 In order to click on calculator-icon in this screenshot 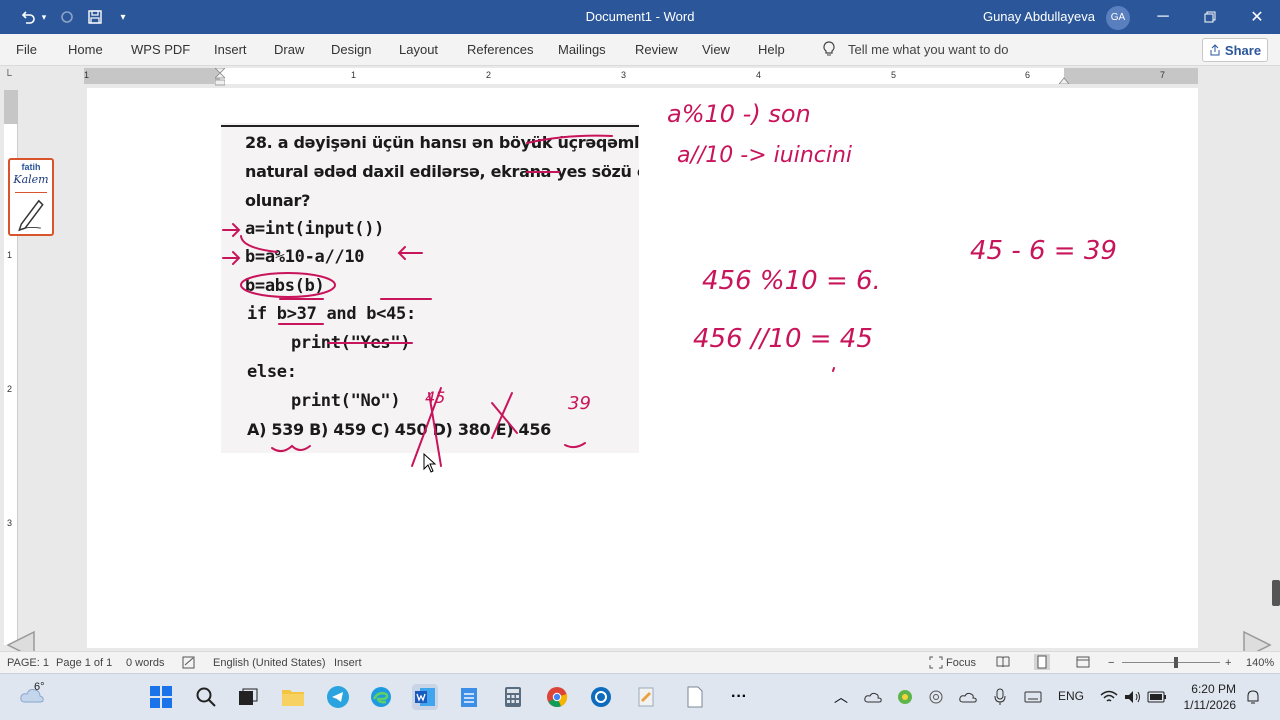, I will do `click(513, 697)`.